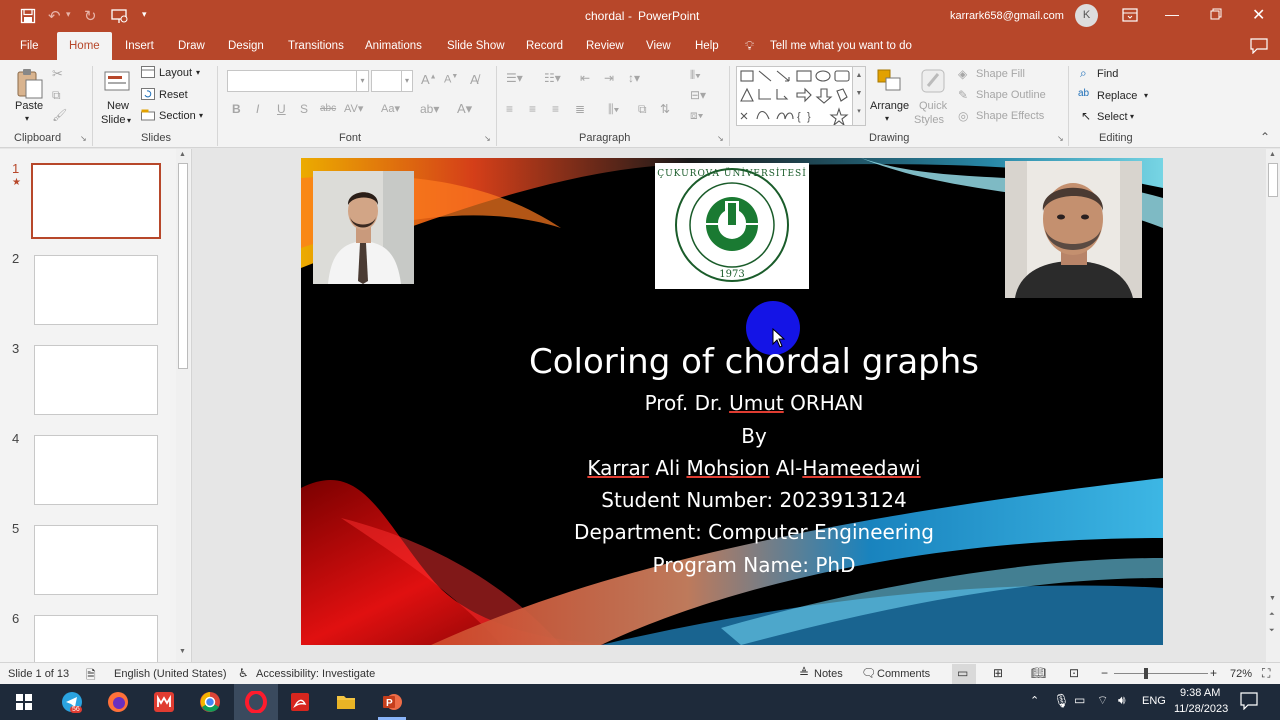 The image size is (1280, 720). I want to click on accessibility-status: Accessibility: Investigate, so click(315, 674).